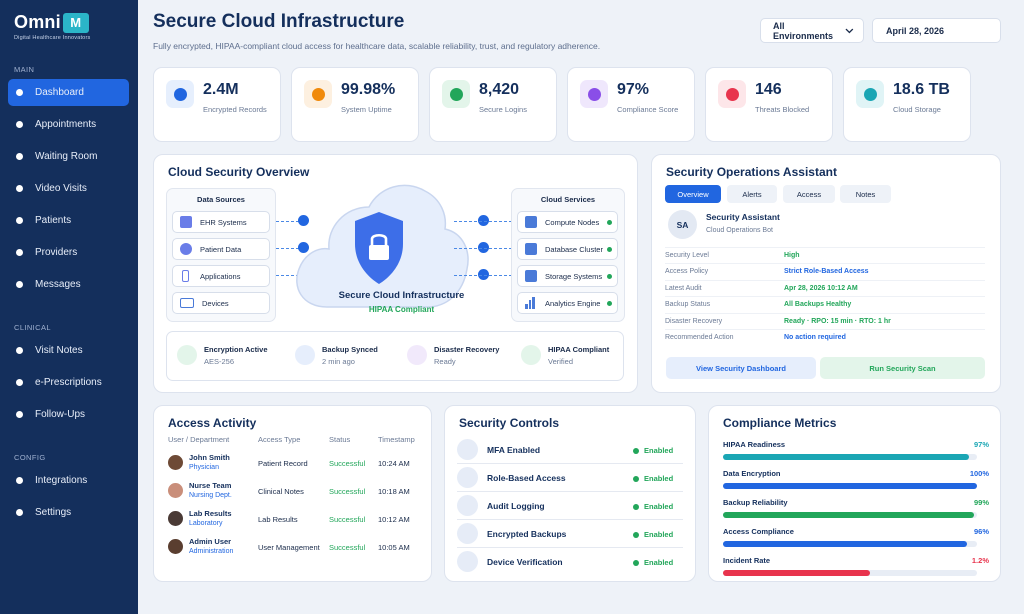  Describe the element at coordinates (68, 382) in the screenshot. I see `sidebar-item-e-prescriptions: e-Prescriptions` at that location.